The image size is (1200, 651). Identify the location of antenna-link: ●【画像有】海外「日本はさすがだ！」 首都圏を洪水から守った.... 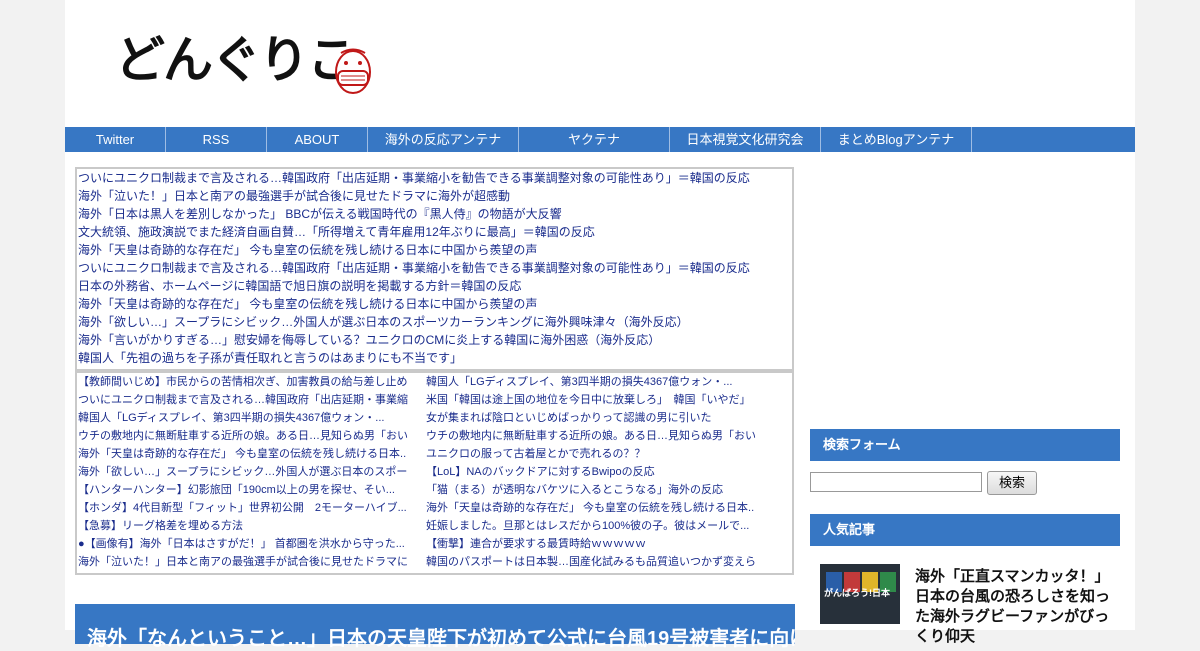
(243, 544).